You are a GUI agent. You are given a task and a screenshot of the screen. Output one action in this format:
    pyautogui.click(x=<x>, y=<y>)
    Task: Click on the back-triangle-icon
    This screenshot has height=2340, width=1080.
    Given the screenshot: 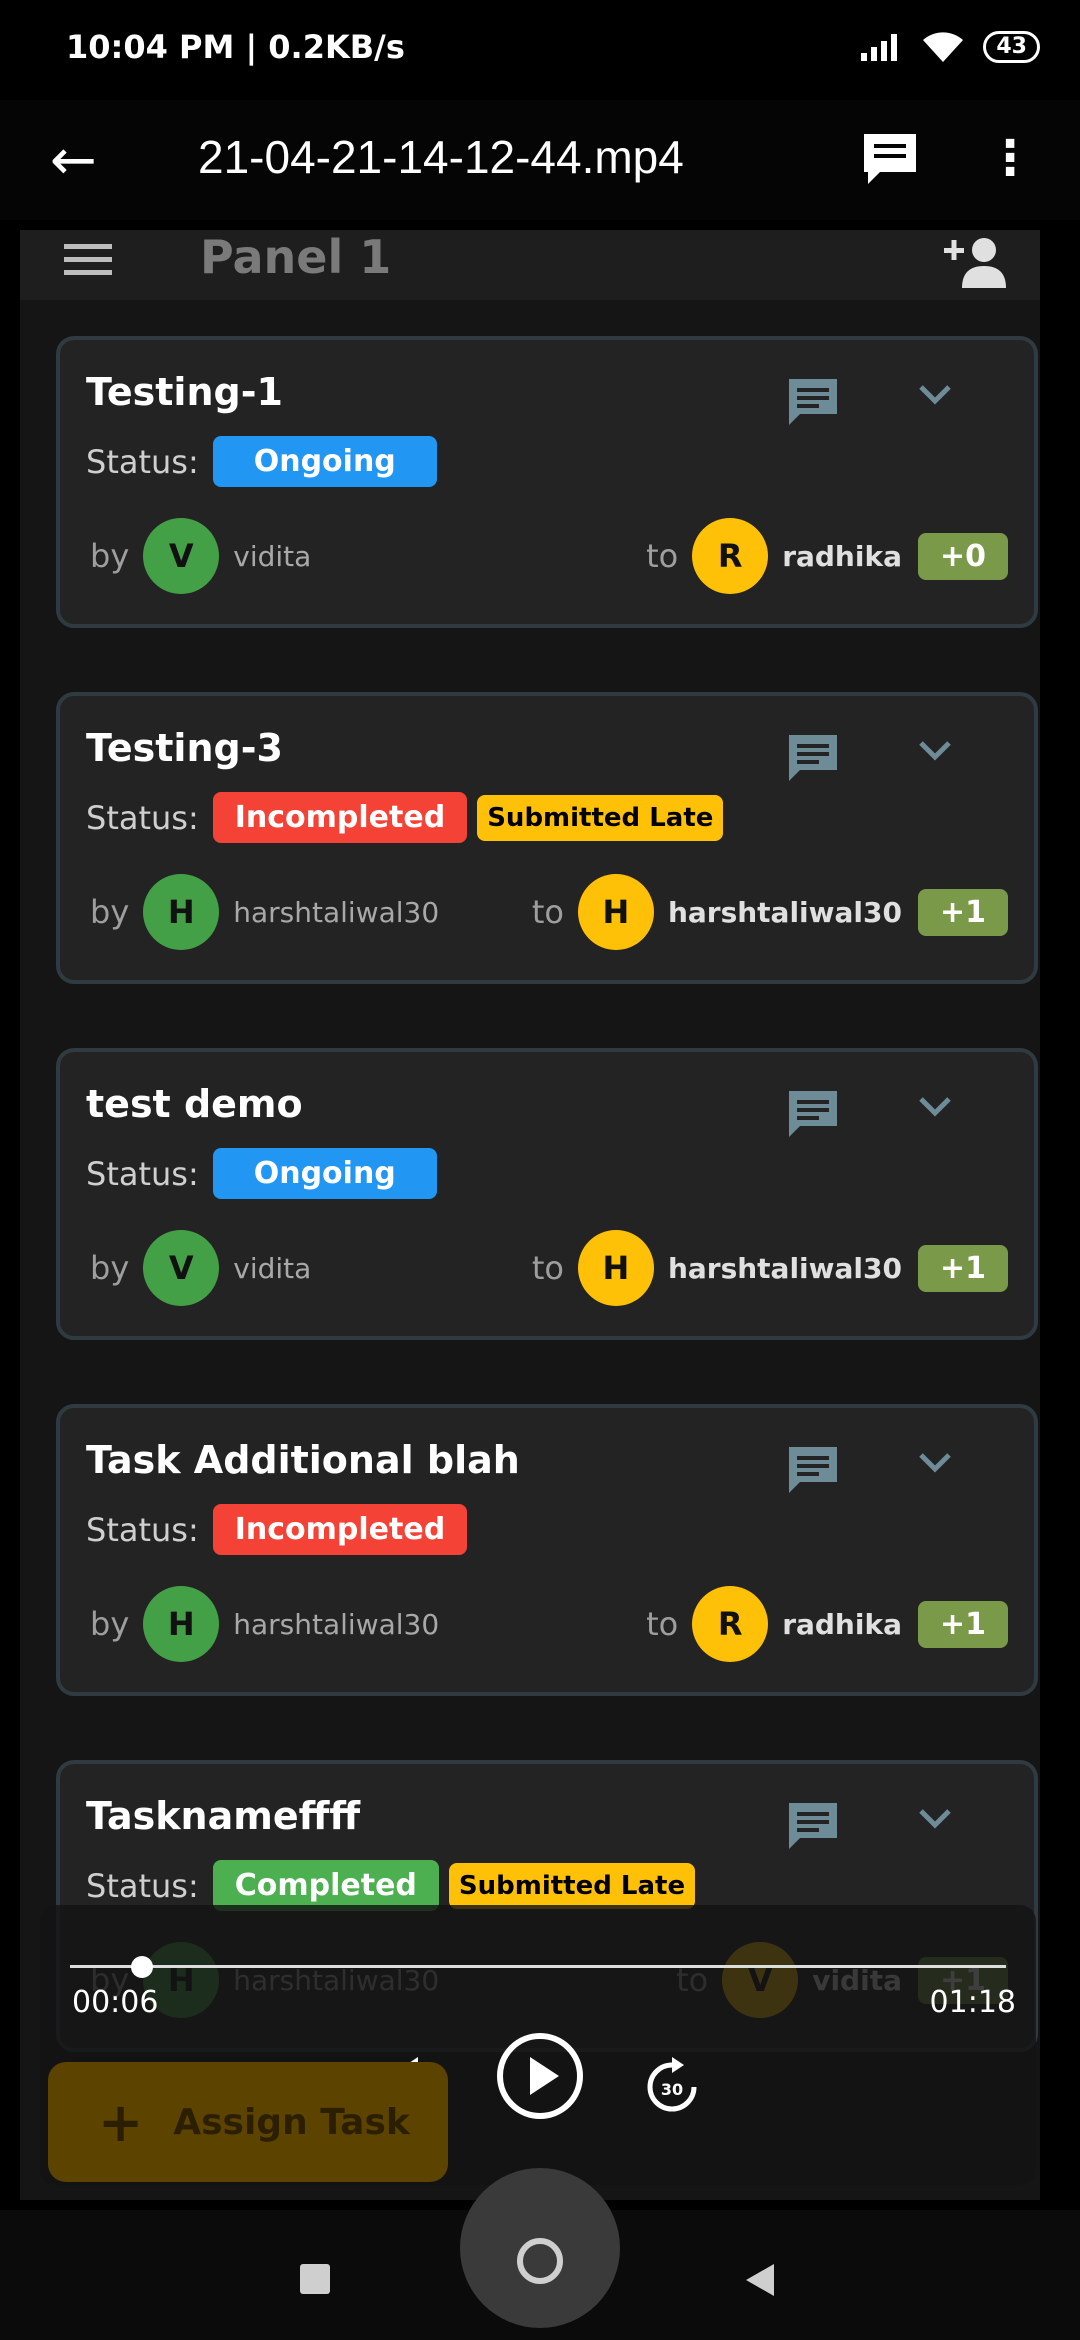 What is the action you would take?
    pyautogui.click(x=760, y=2280)
    